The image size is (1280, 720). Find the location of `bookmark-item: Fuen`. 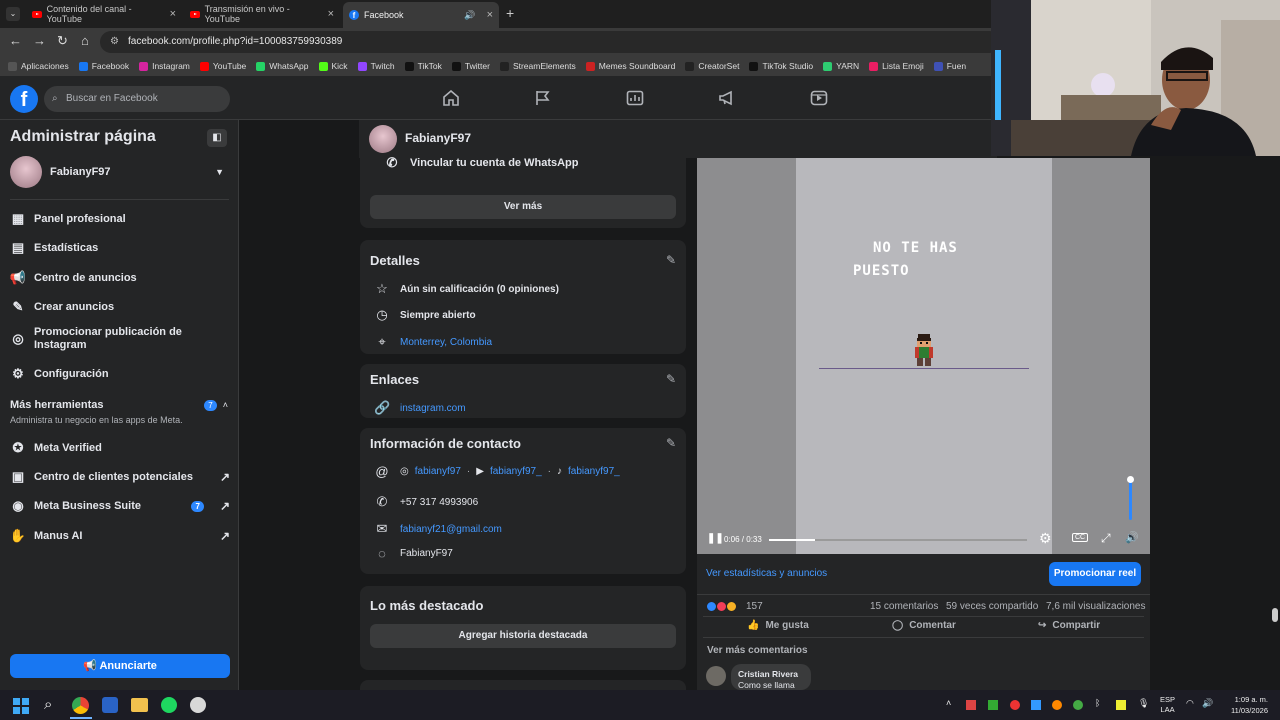

bookmark-item: Fuen is located at coordinates (949, 66).